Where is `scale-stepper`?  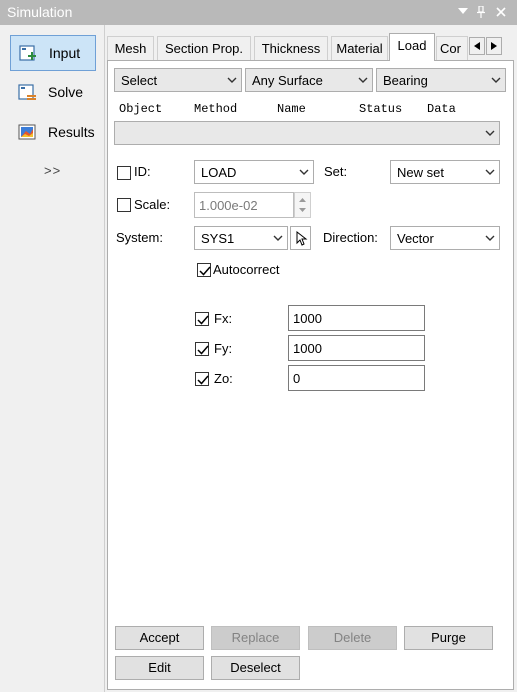
scale-stepper is located at coordinates (302, 205).